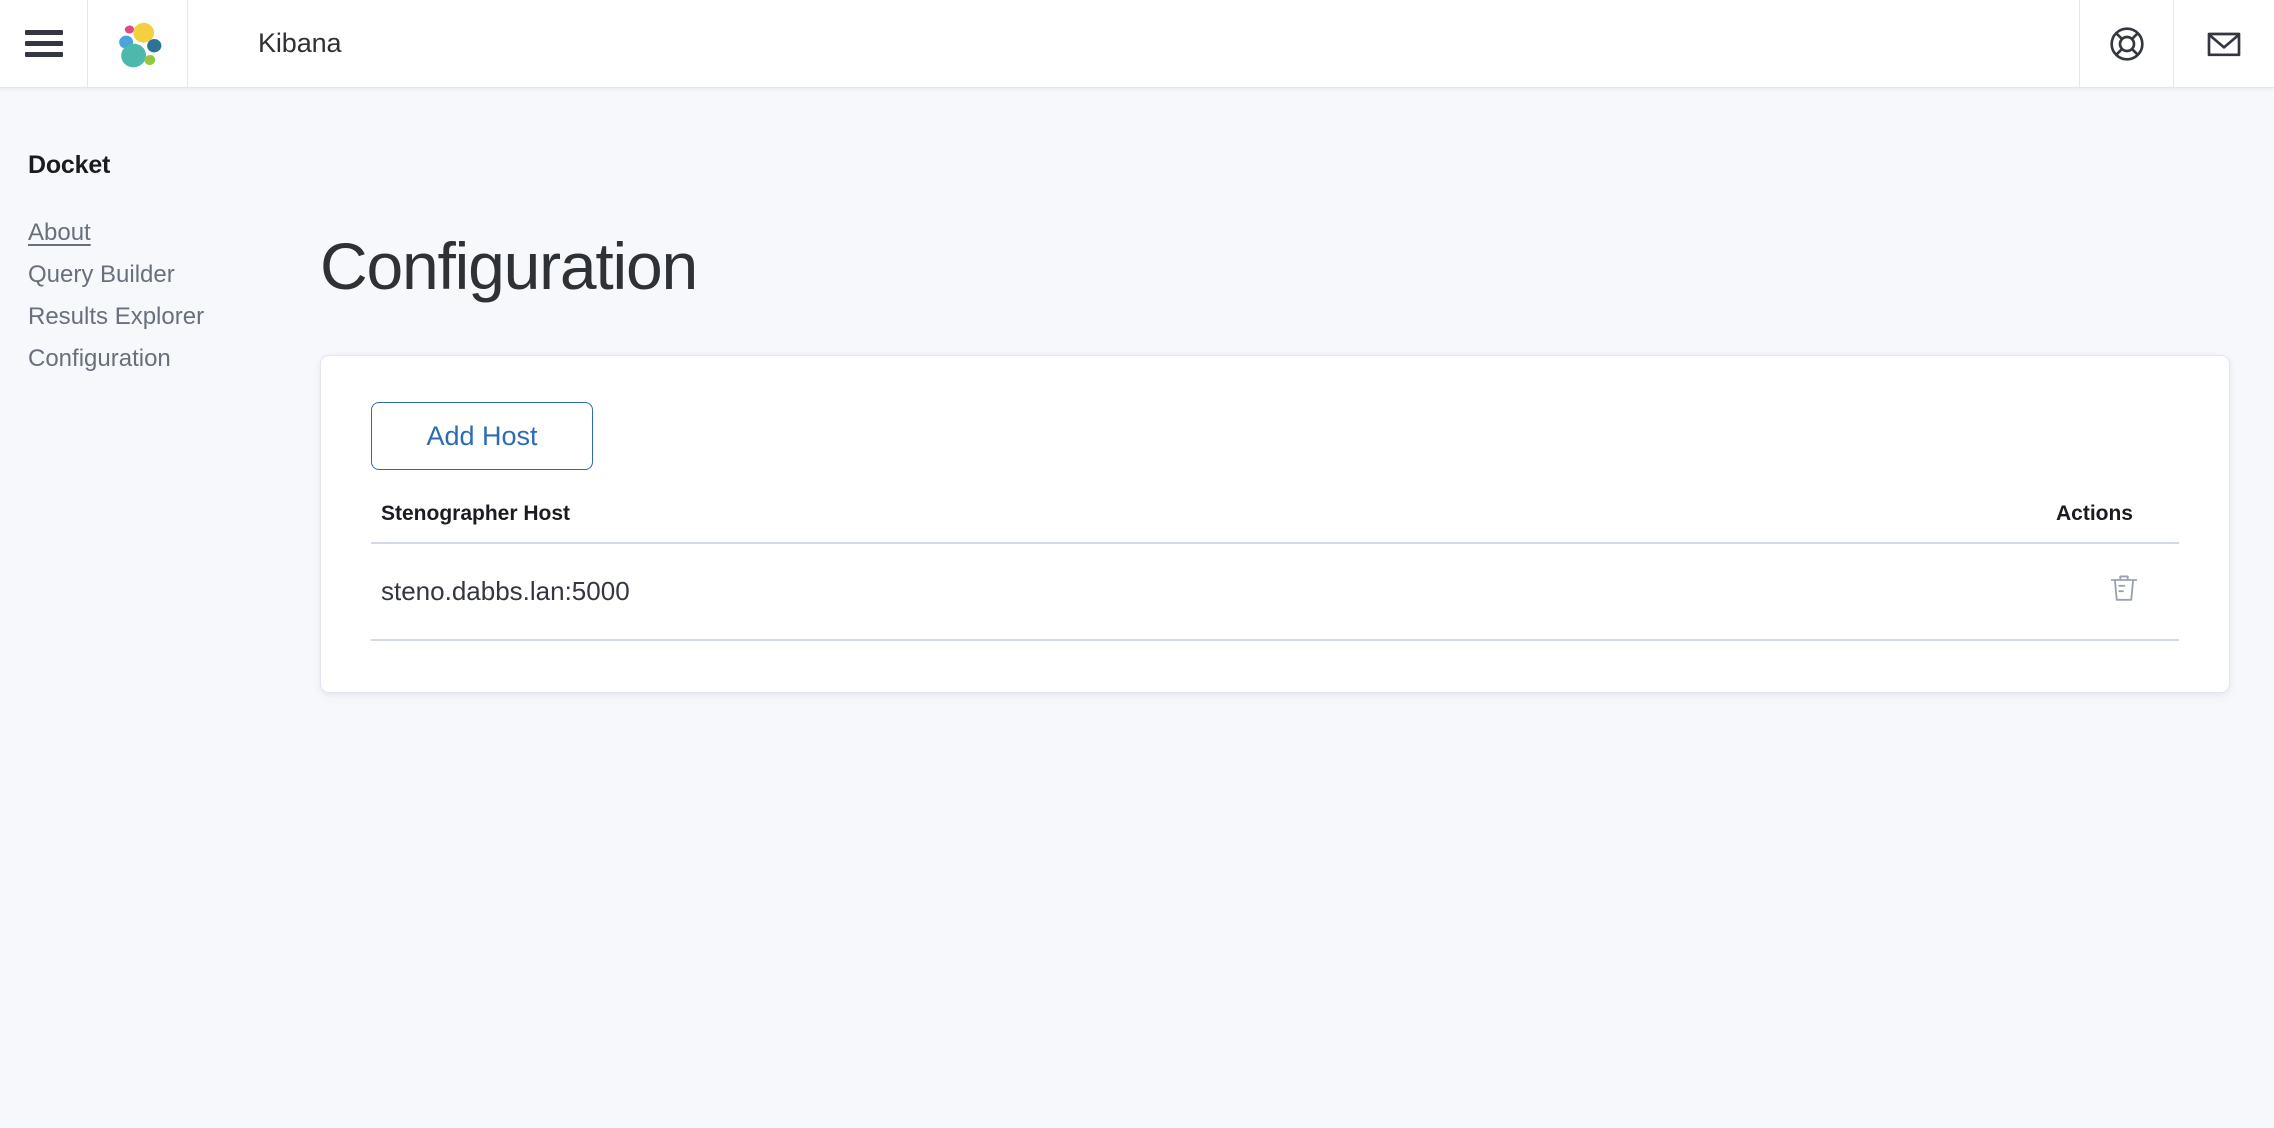 The width and height of the screenshot is (2274, 1128). I want to click on table-row: steno.dabbs.lan:5000, so click(1275, 592).